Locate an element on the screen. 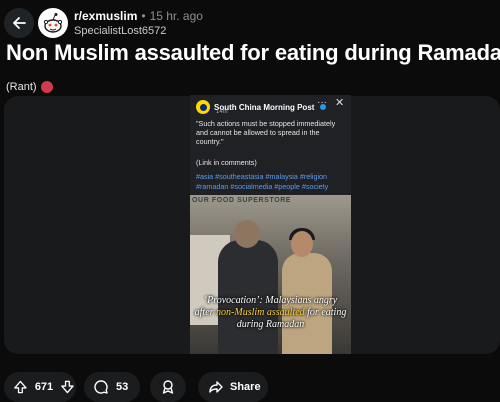  more-icon: ··· is located at coordinates (322, 102).